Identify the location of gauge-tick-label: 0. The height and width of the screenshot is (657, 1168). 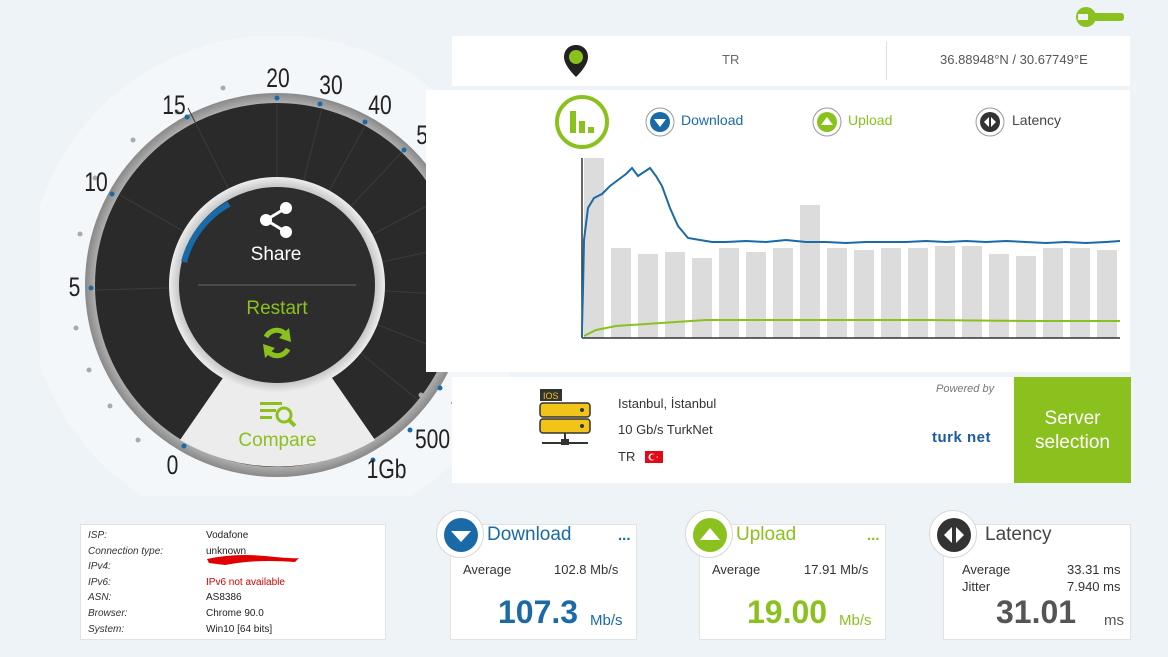
(172, 465).